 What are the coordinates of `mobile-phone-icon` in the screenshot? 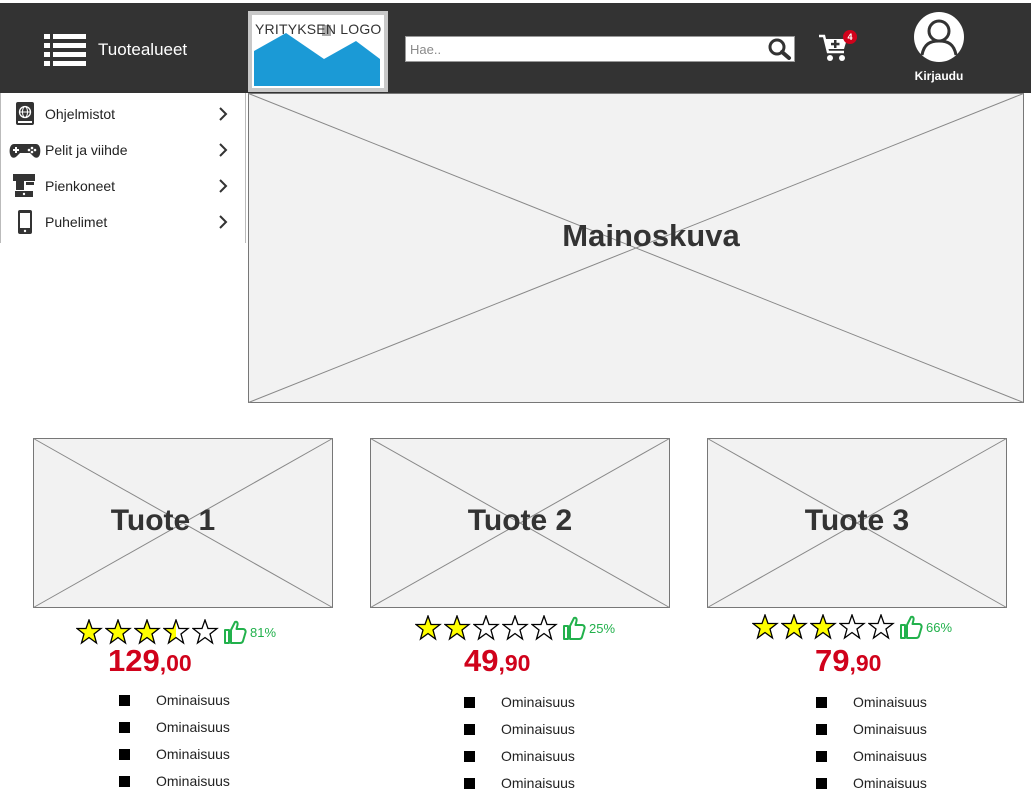 It's located at (25, 222).